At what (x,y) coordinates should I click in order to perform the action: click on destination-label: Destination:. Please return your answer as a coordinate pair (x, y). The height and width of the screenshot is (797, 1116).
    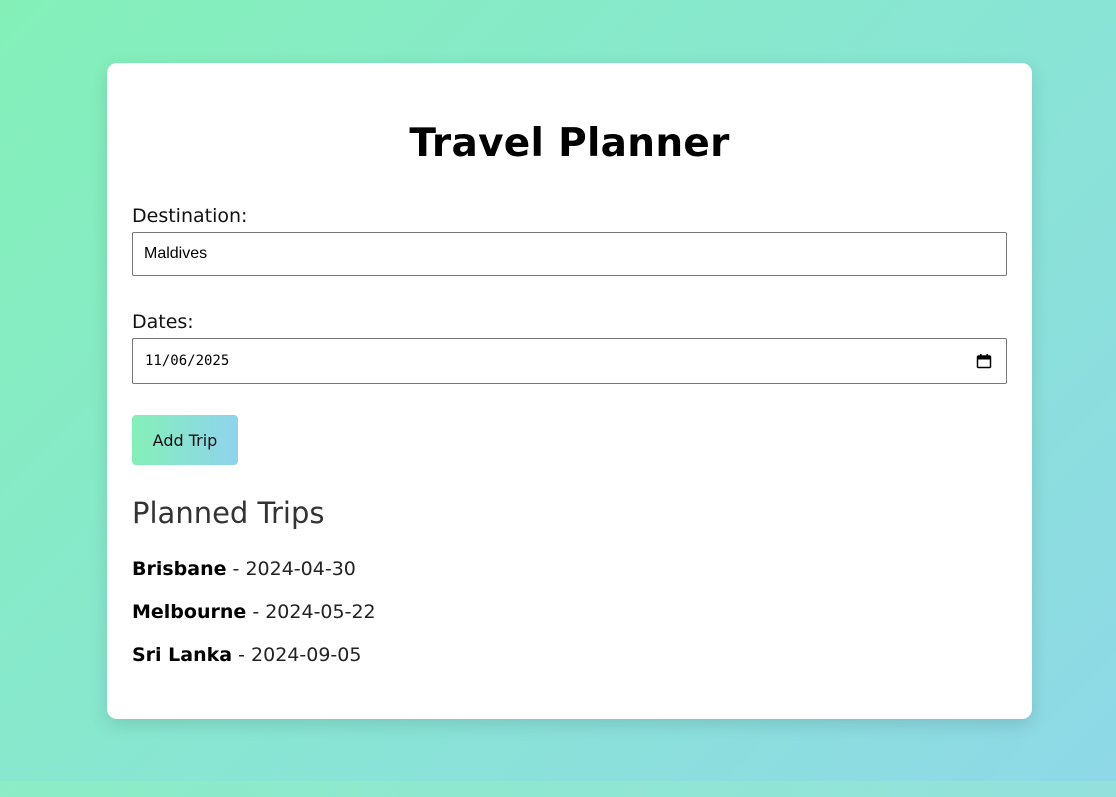
    Looking at the image, I should click on (190, 216).